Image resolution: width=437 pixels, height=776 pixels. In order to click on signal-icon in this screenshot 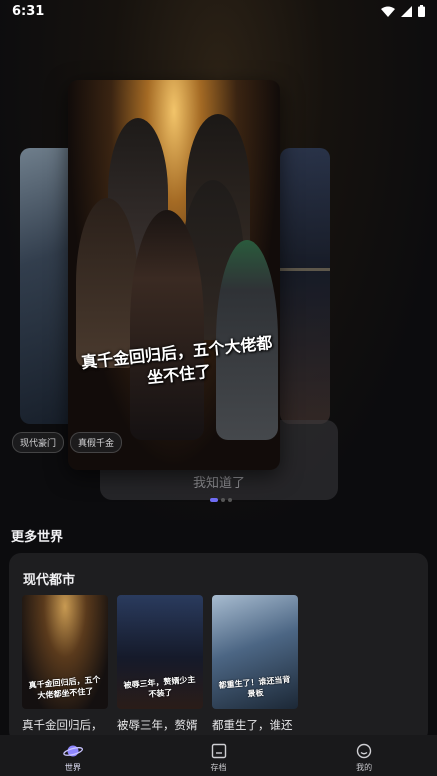, I will do `click(406, 11)`.